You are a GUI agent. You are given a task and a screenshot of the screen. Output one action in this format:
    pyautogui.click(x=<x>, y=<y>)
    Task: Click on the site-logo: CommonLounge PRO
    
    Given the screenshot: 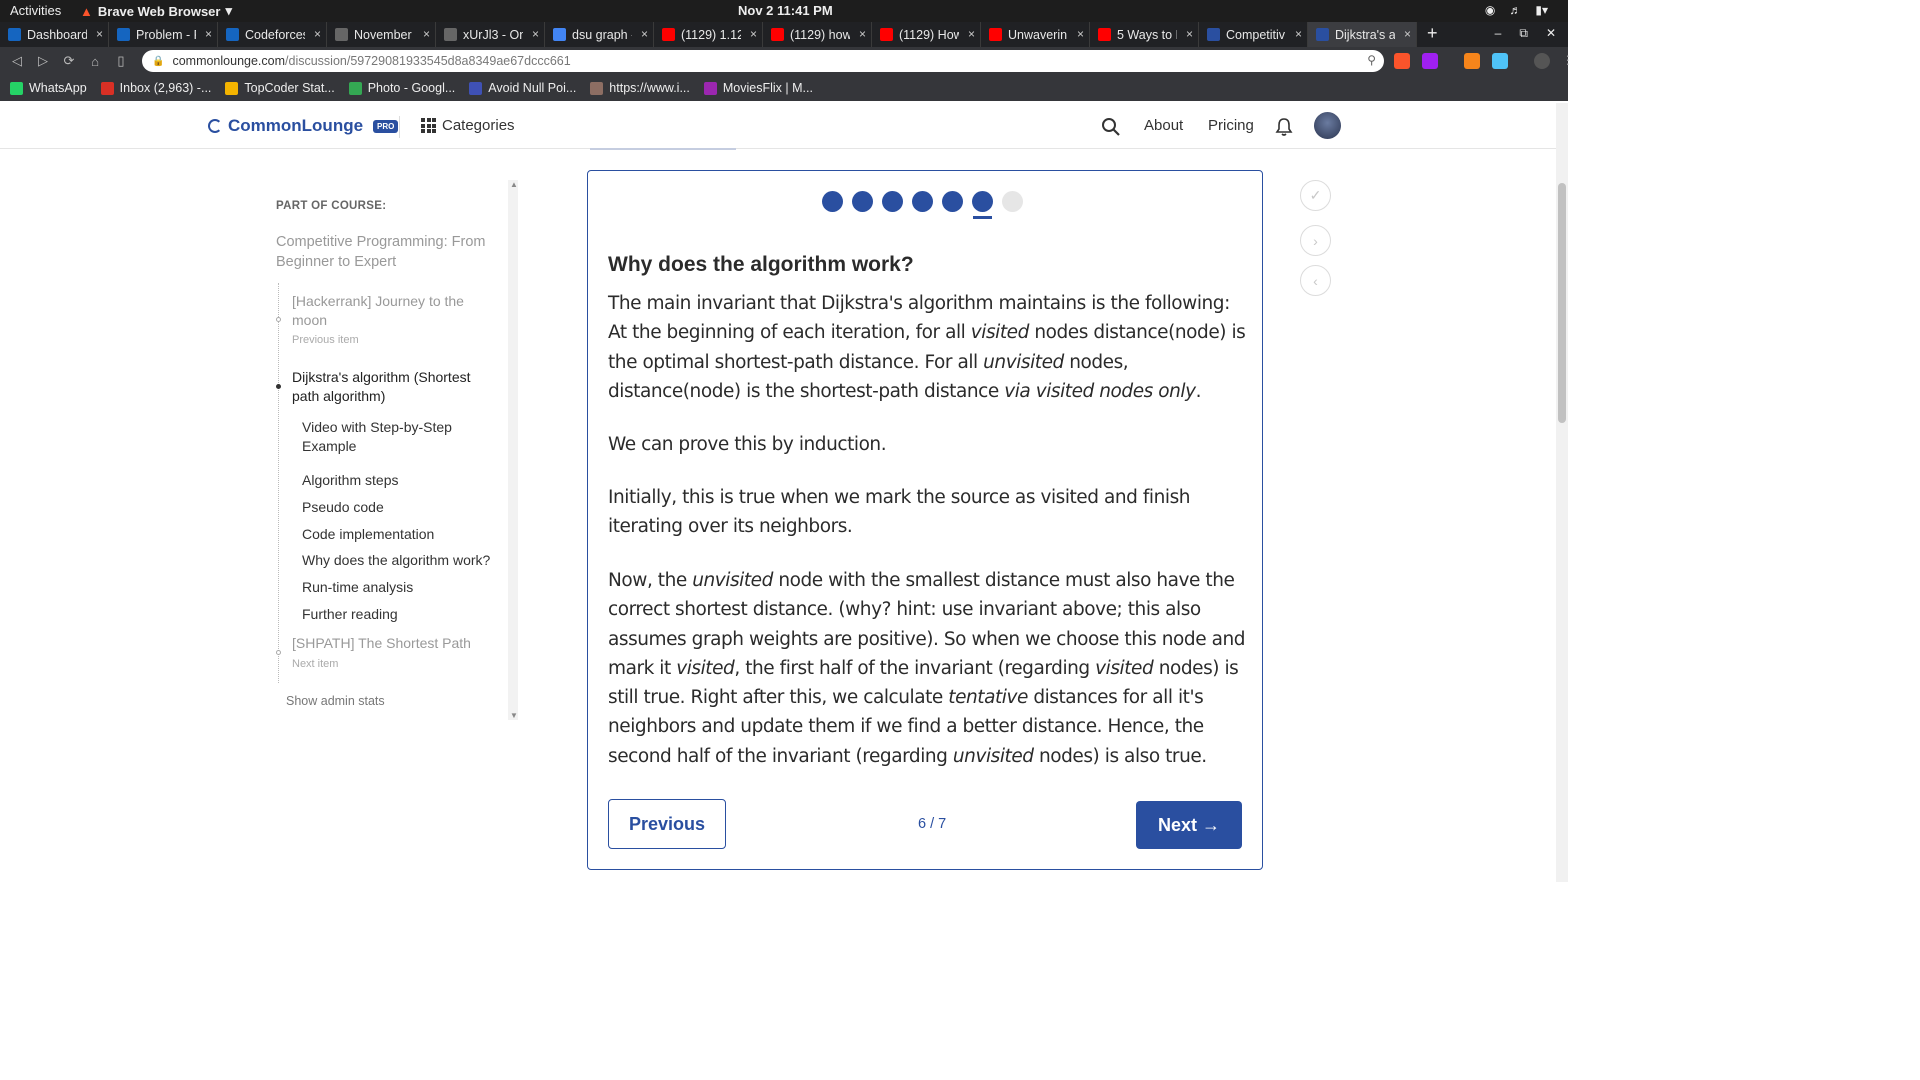 What is the action you would take?
    pyautogui.click(x=303, y=126)
    